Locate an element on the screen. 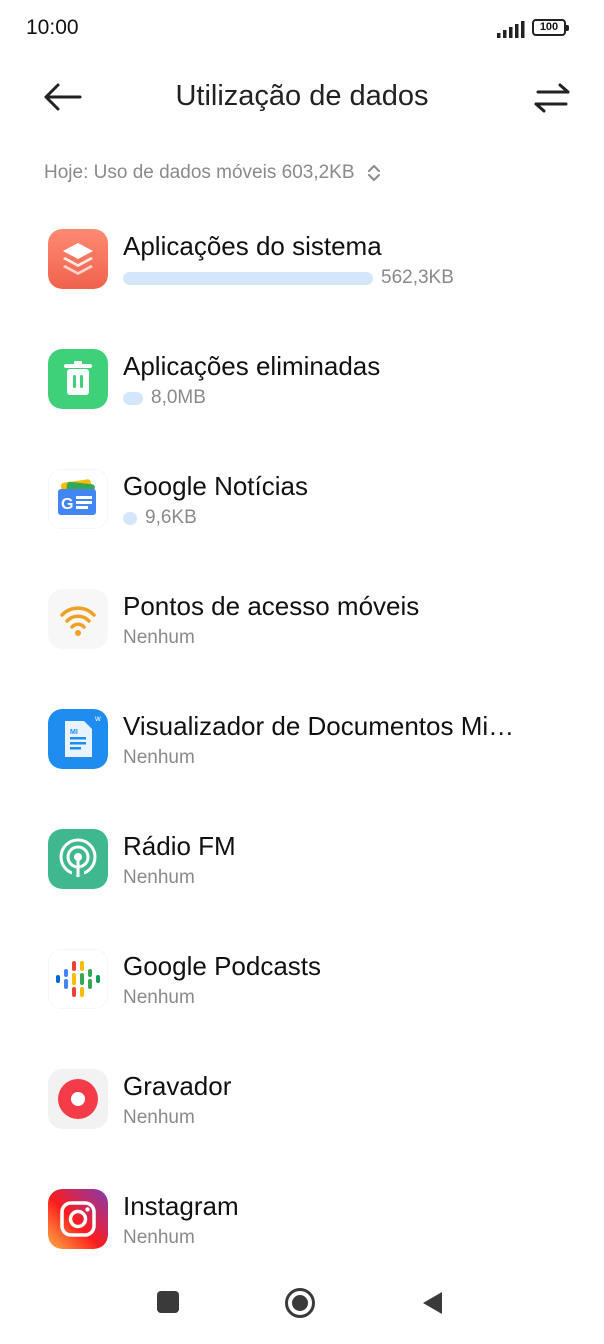  system-apps-icon is located at coordinates (78, 259).